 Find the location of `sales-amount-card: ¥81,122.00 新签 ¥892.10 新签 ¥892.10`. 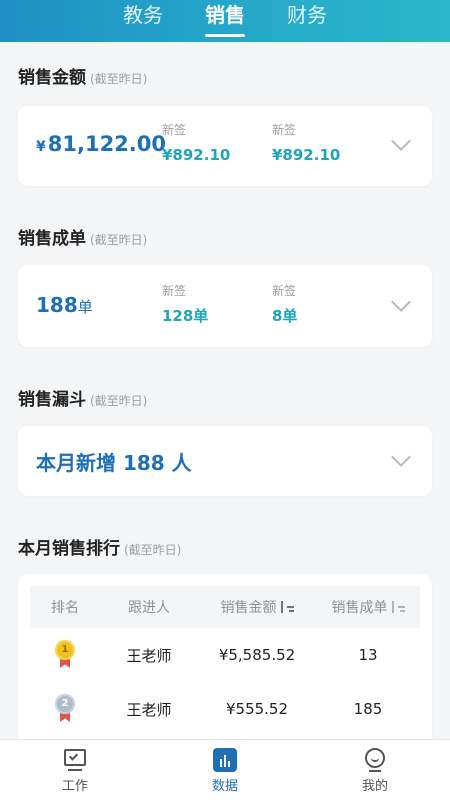

sales-amount-card: ¥81,122.00 新签 ¥892.10 新签 ¥892.10 is located at coordinates (225, 146).